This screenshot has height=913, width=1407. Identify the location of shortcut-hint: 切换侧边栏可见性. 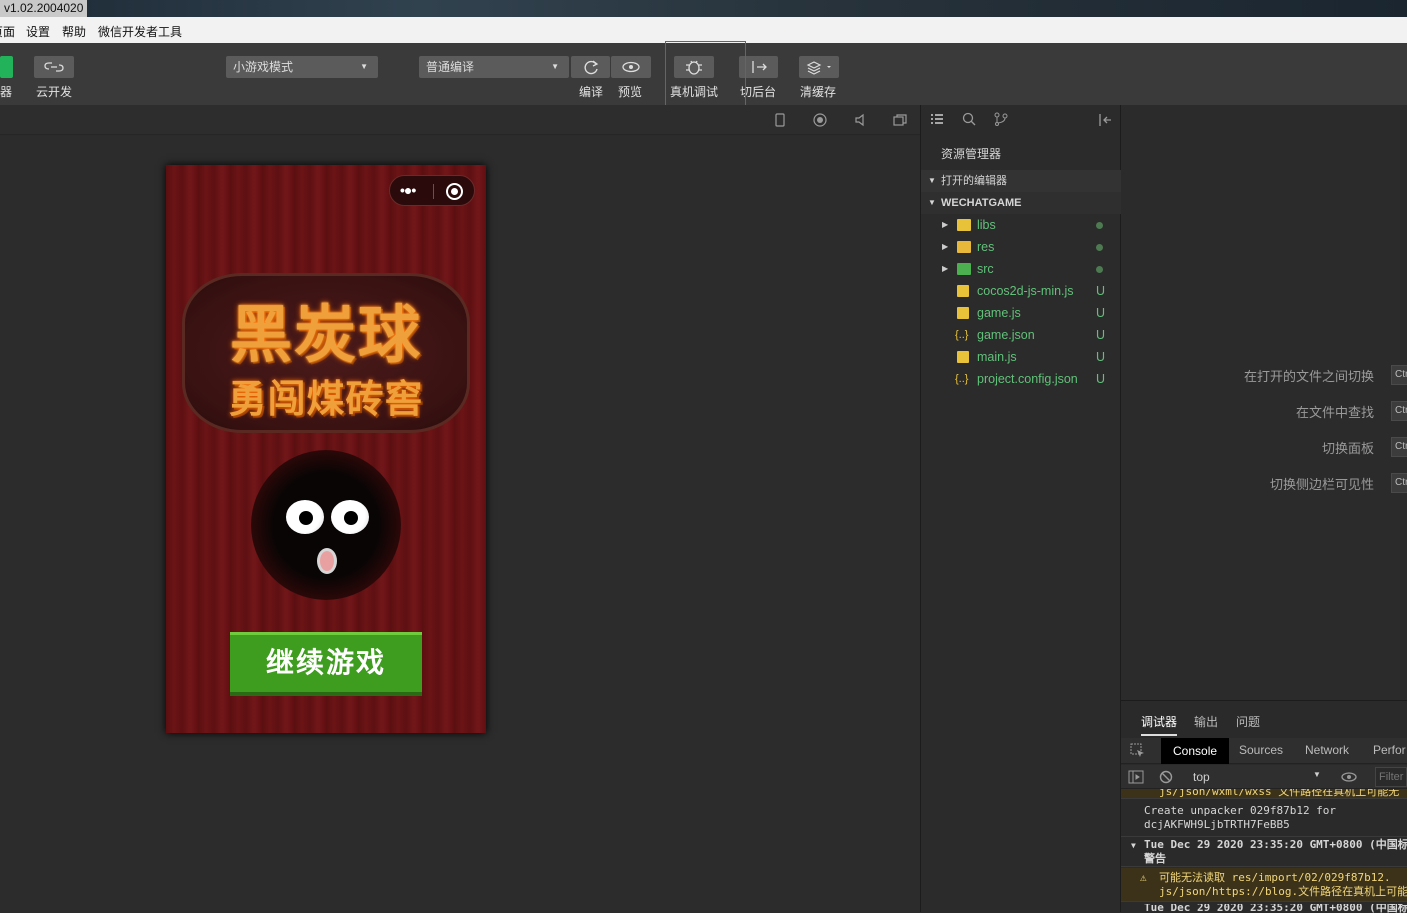
(1321, 484).